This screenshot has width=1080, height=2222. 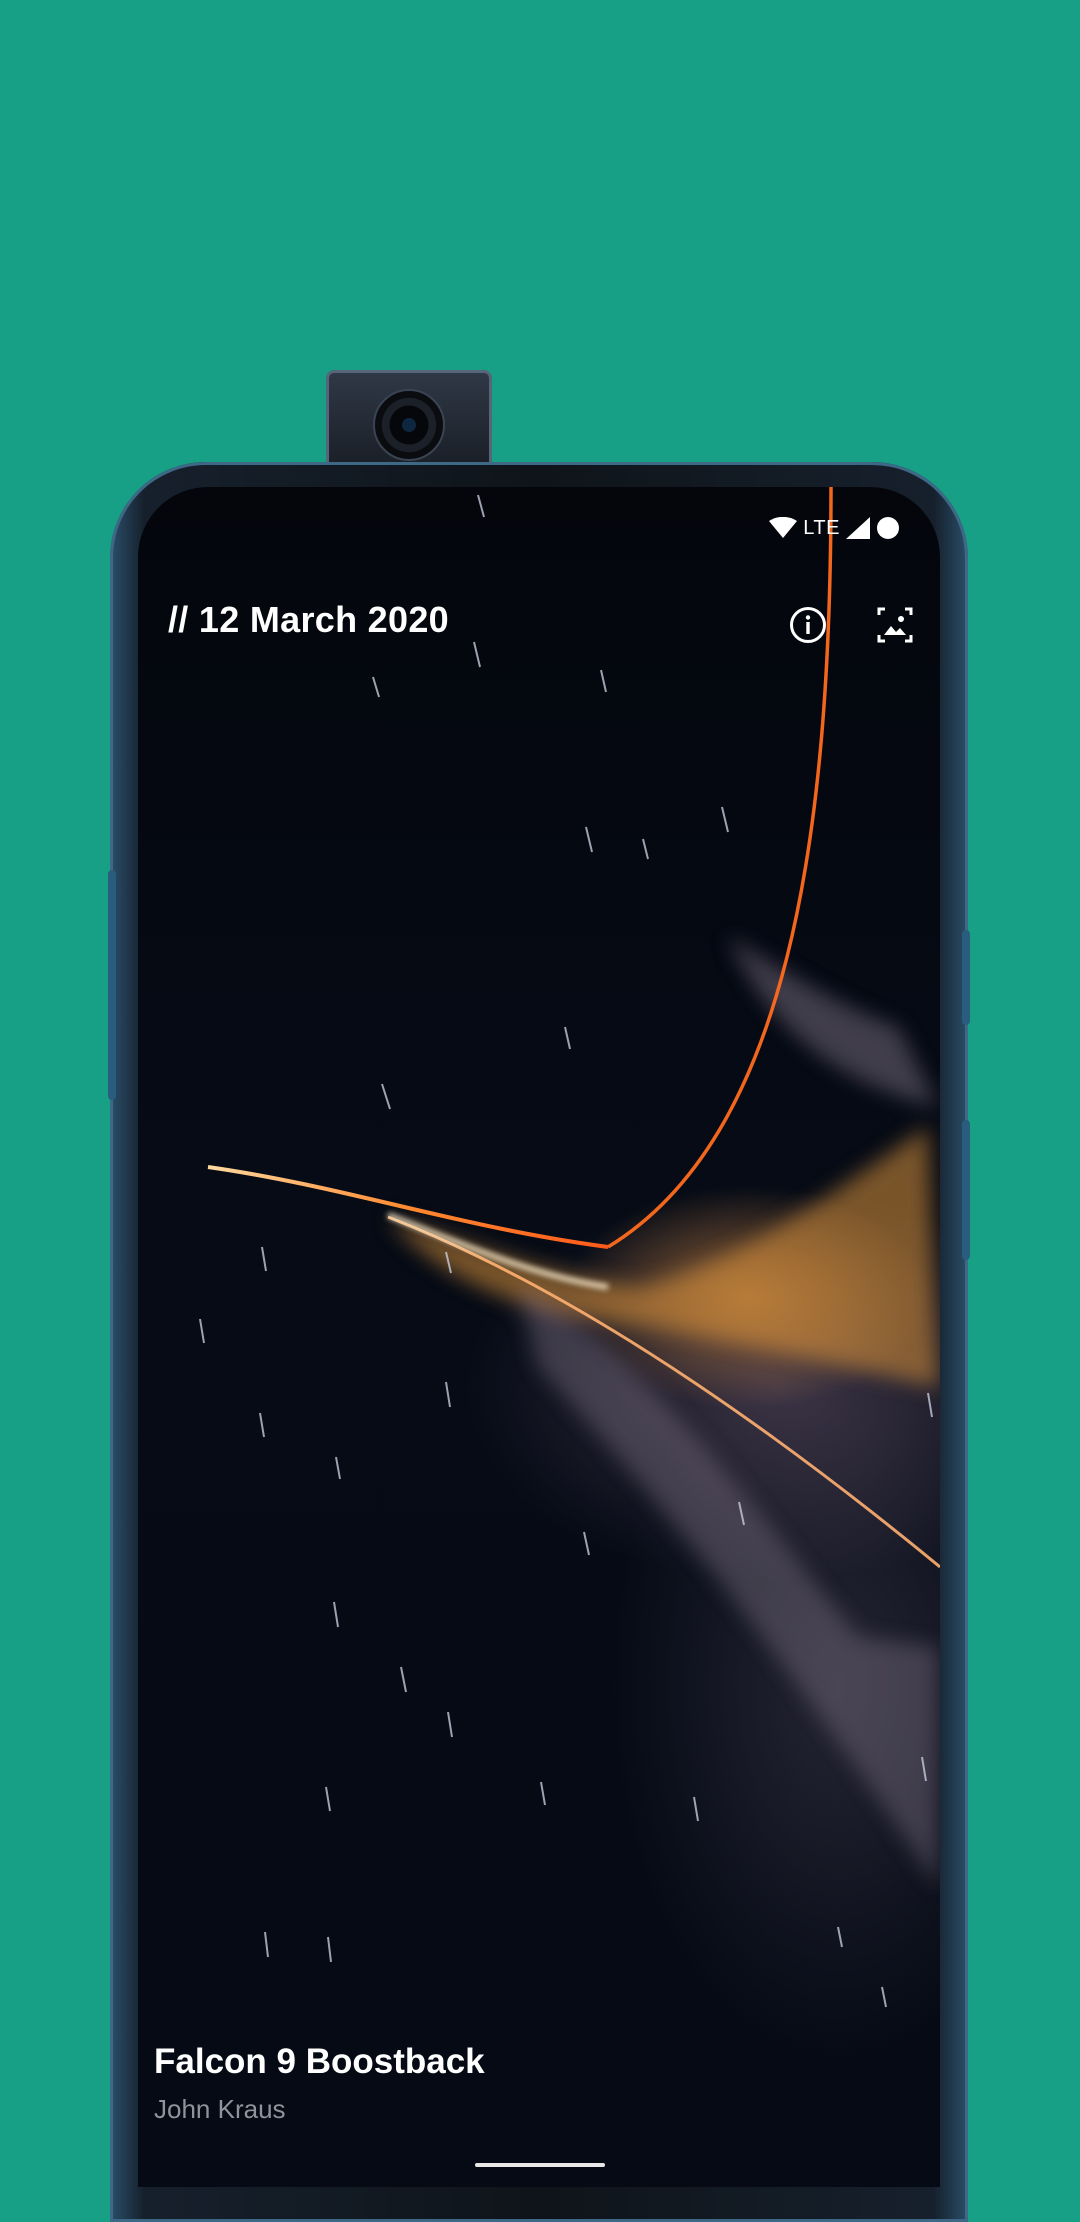 What do you see at coordinates (409, 425) in the screenshot?
I see `camera-lens` at bounding box center [409, 425].